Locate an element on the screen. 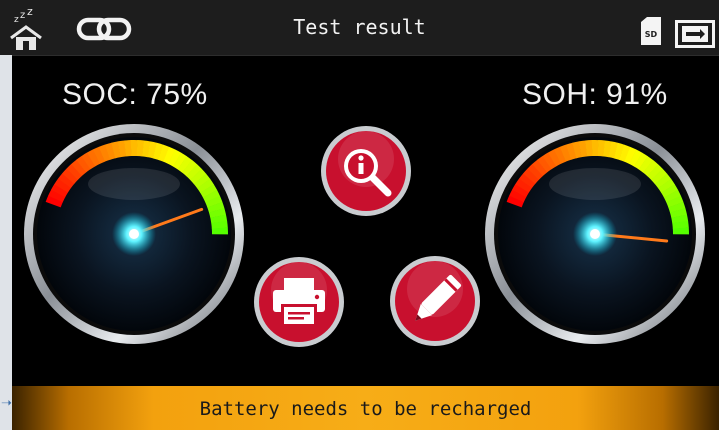 This screenshot has width=719, height=430. info-search-icon is located at coordinates (366, 171).